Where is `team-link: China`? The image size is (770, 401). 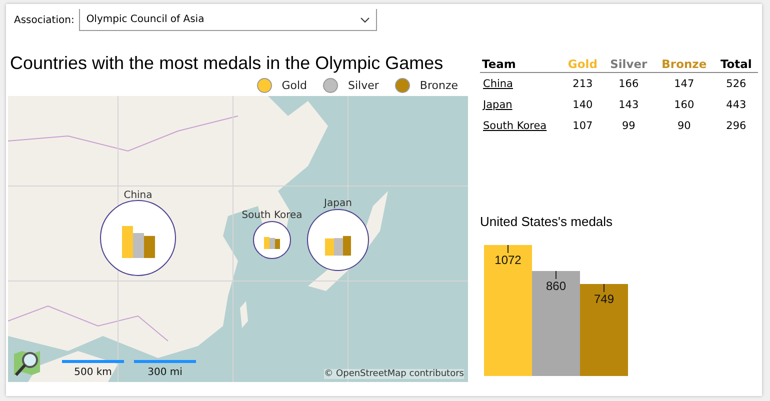 team-link: China is located at coordinates (496, 84).